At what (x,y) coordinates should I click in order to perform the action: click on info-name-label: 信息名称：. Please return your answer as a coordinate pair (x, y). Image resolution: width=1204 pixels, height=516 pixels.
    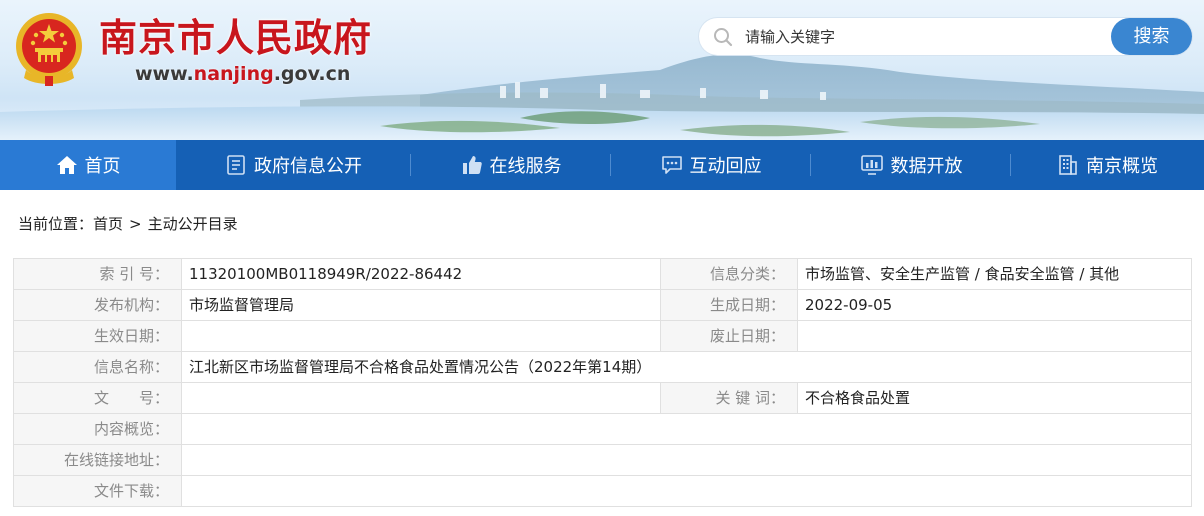
    Looking at the image, I should click on (97, 367).